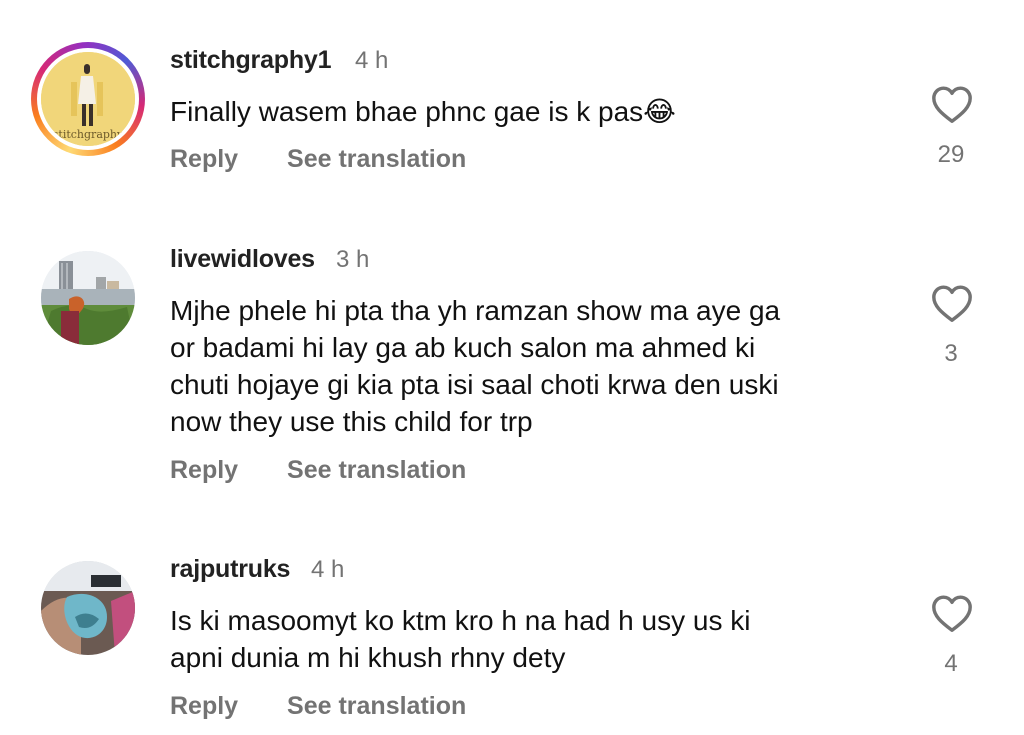 This screenshot has height=735, width=1024. Describe the element at coordinates (951, 353) in the screenshot. I see `like-count: 3` at that location.